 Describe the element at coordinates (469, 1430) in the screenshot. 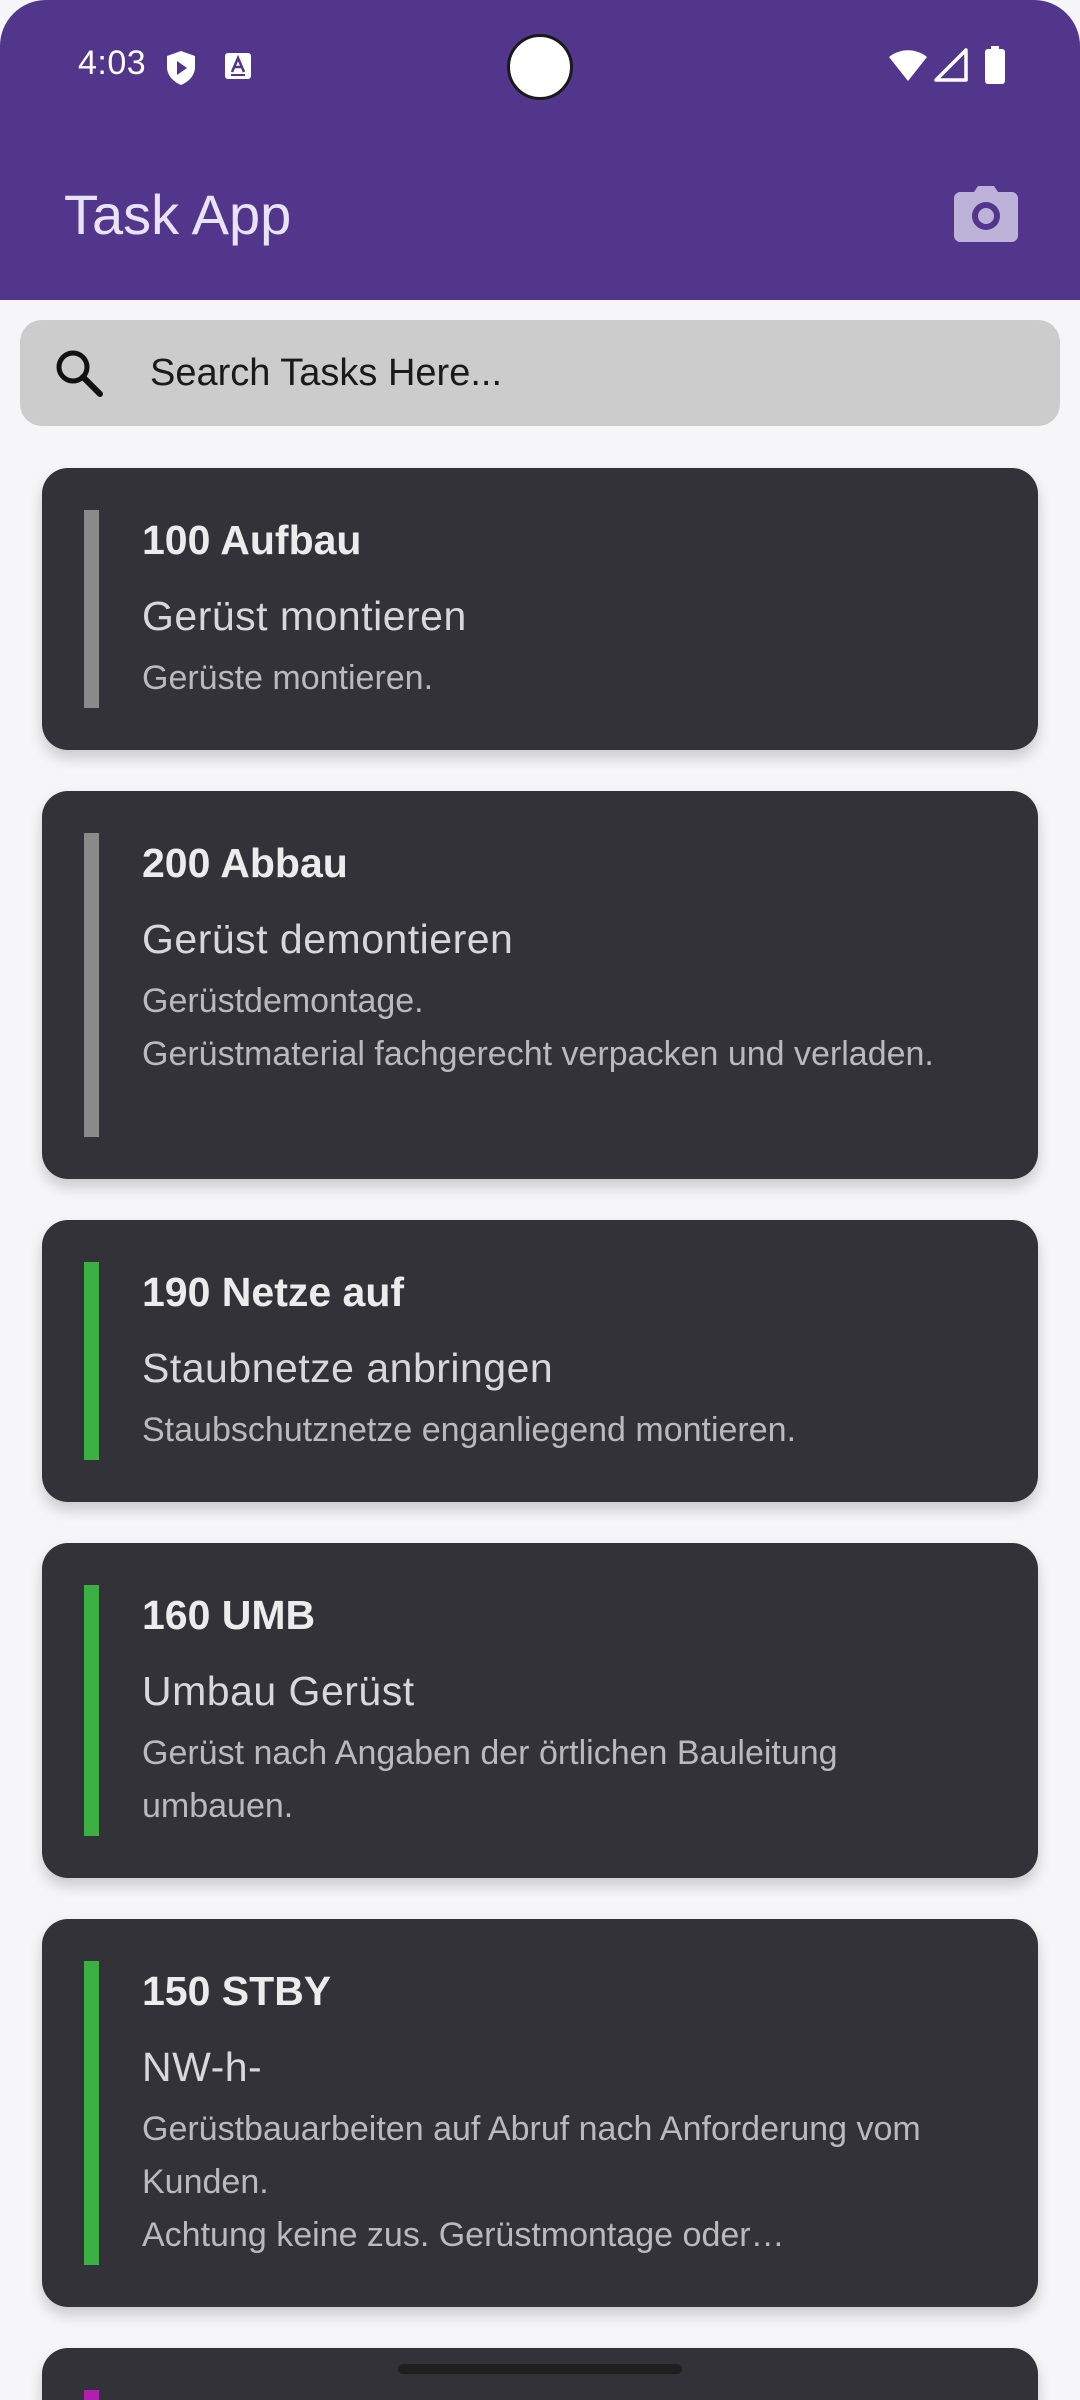

I see `task-description: Staubschutznetze enganliegend montieren.` at that location.